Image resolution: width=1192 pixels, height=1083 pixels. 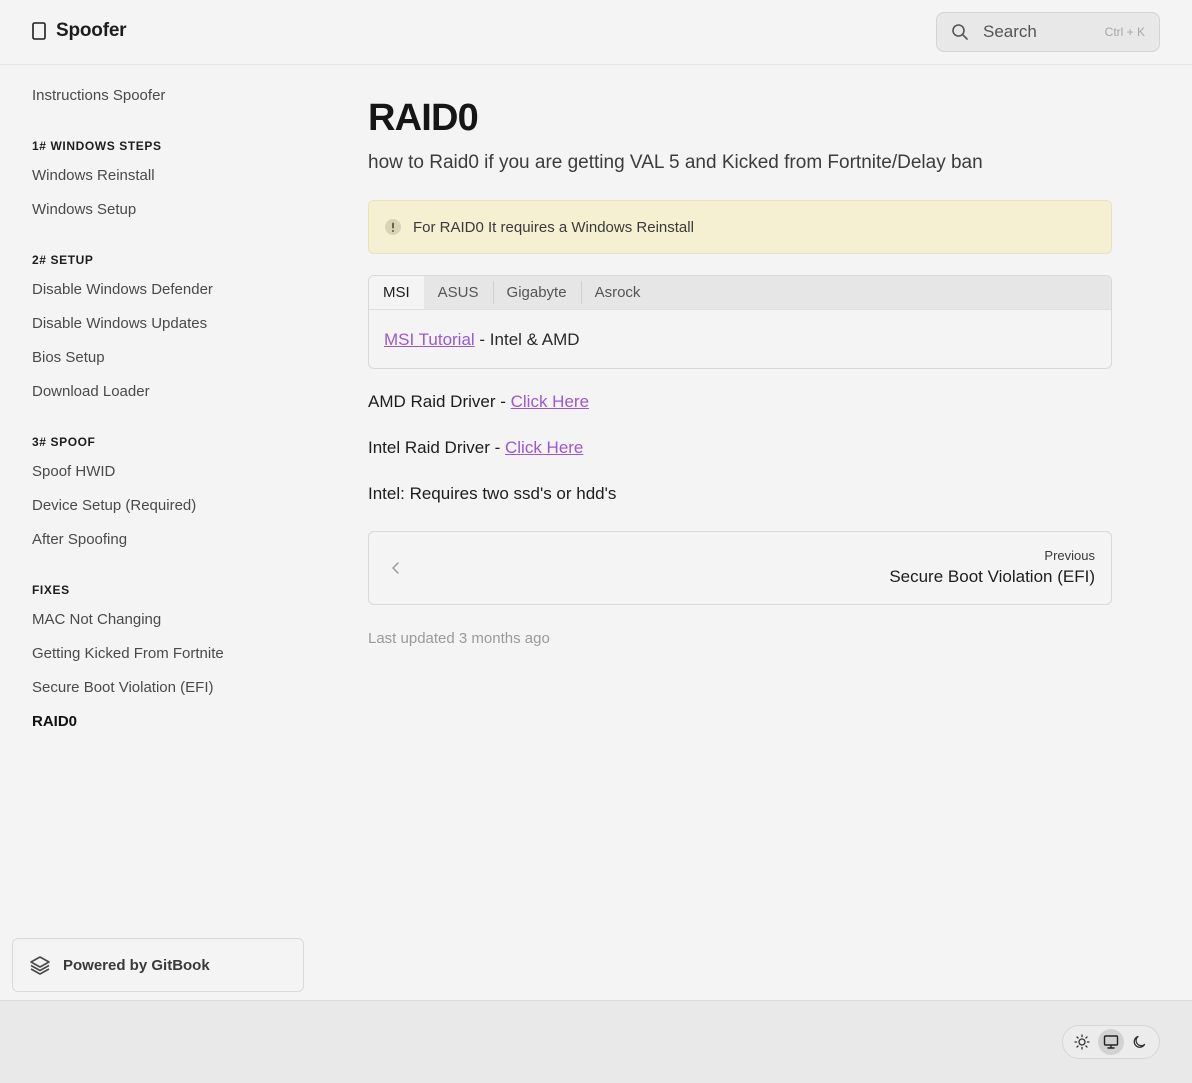 What do you see at coordinates (960, 32) in the screenshot?
I see `search-icon` at bounding box center [960, 32].